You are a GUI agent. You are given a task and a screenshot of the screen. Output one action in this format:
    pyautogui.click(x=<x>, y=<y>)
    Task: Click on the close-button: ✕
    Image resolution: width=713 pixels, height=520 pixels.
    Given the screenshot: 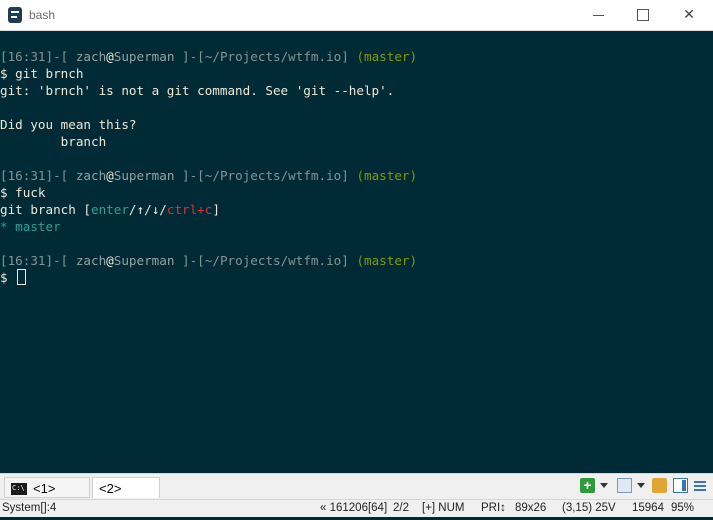 What is the action you would take?
    pyautogui.click(x=689, y=15)
    